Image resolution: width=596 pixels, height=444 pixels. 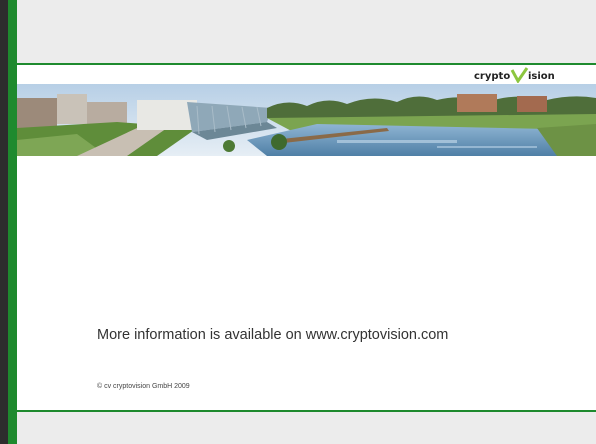 I want to click on v-checkmark-icon, so click(x=519, y=75).